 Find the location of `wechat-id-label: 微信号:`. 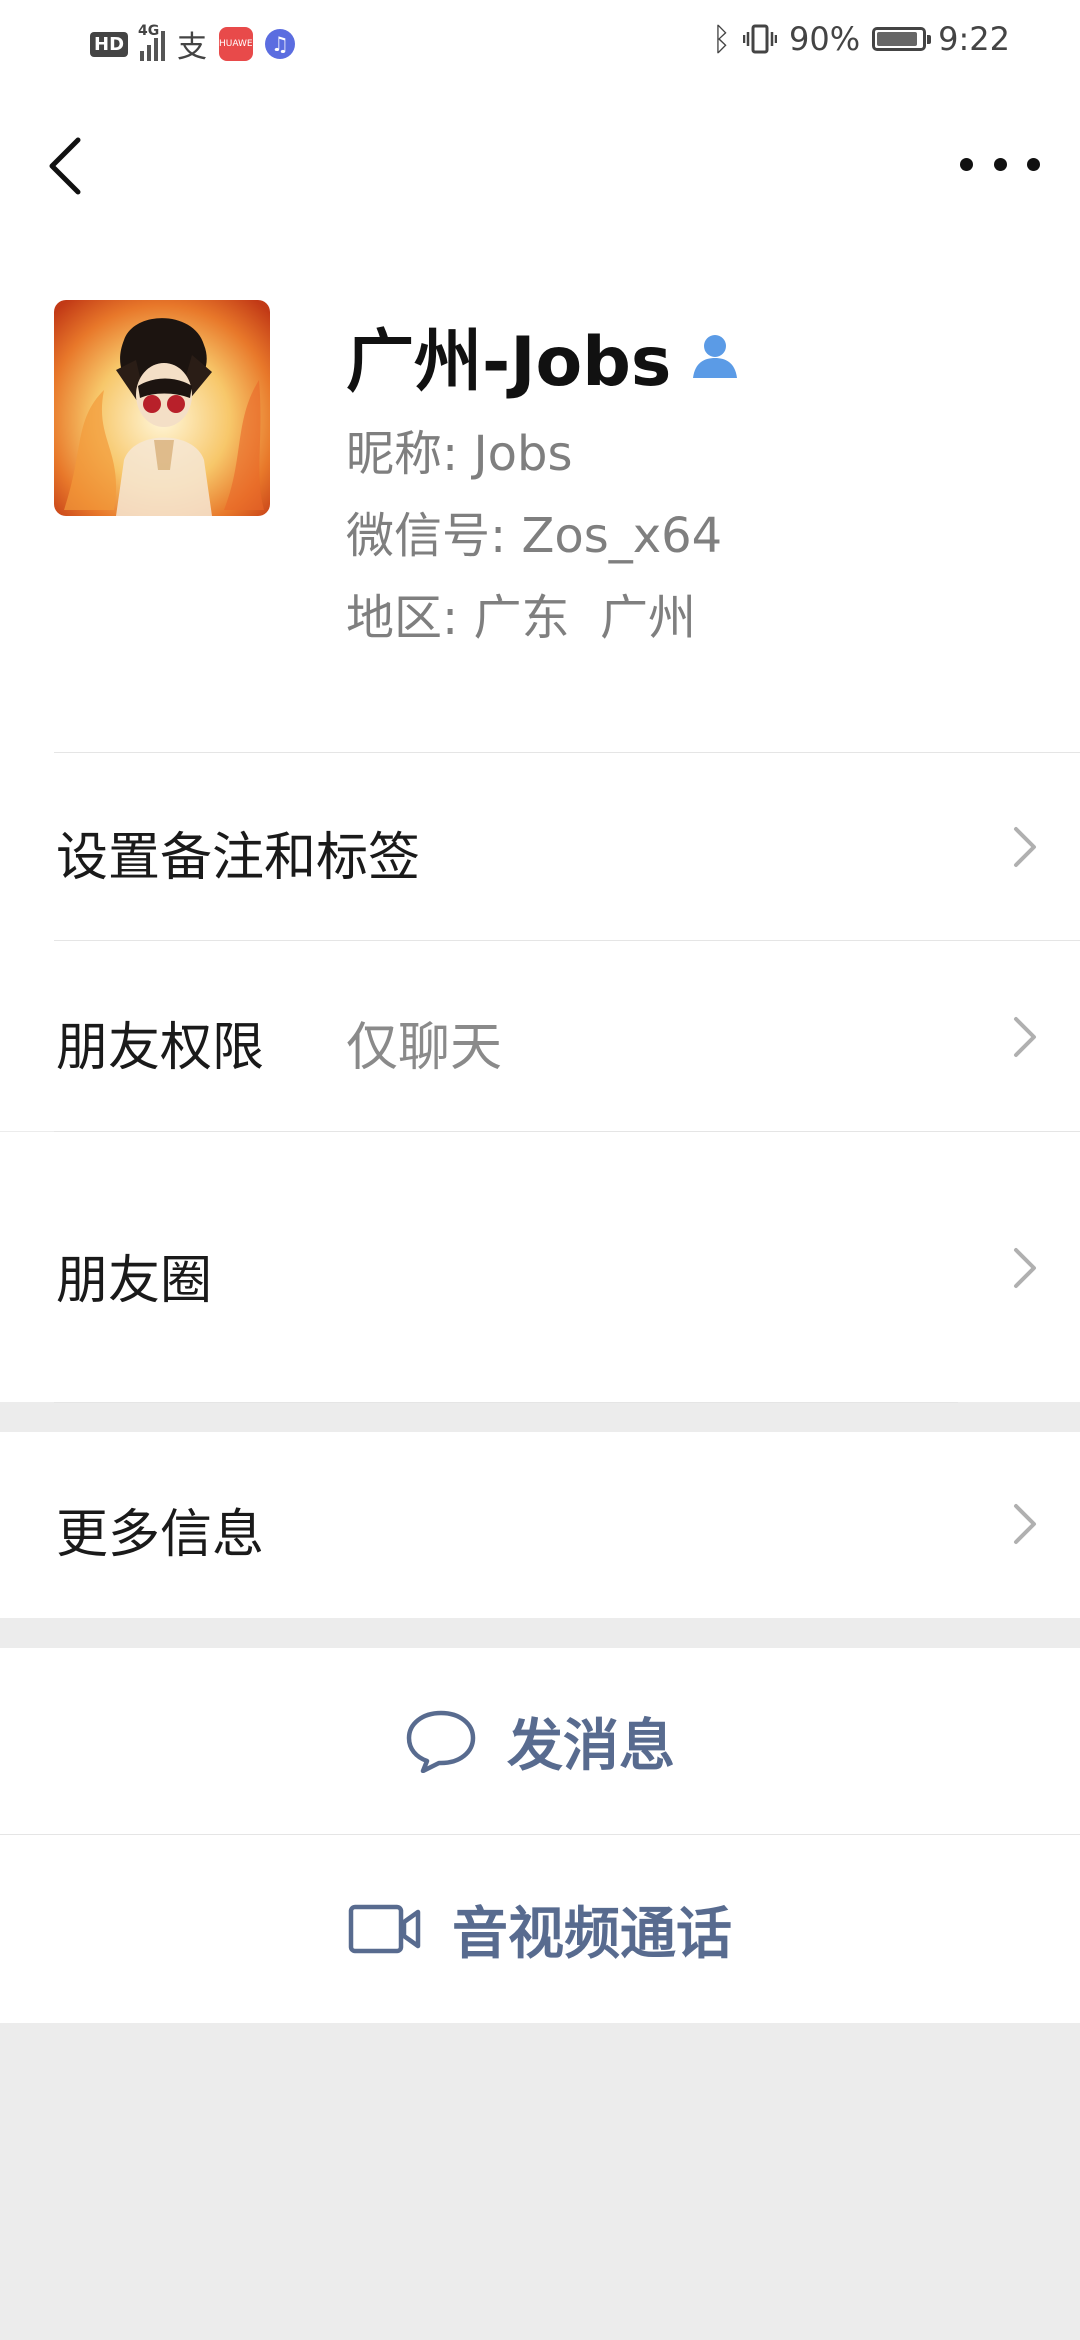

wechat-id-label: 微信号: is located at coordinates (426, 536).